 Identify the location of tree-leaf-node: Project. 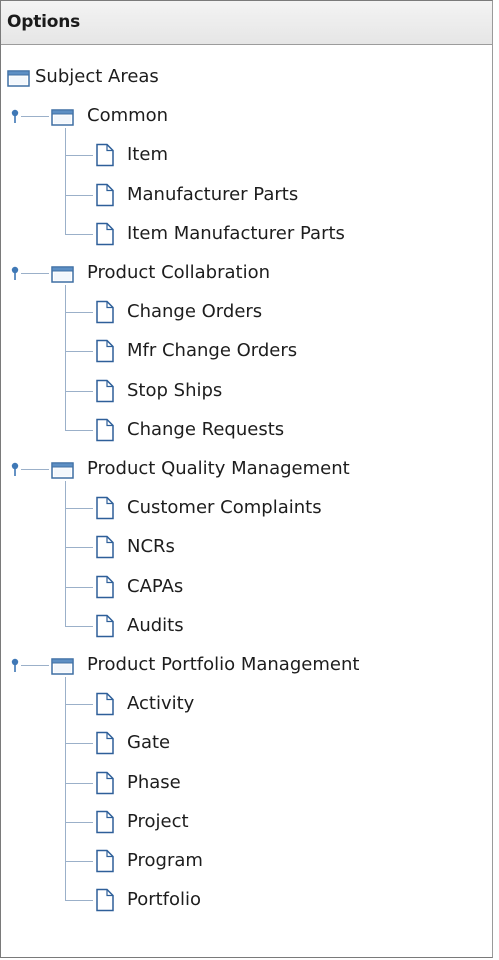
(246, 822).